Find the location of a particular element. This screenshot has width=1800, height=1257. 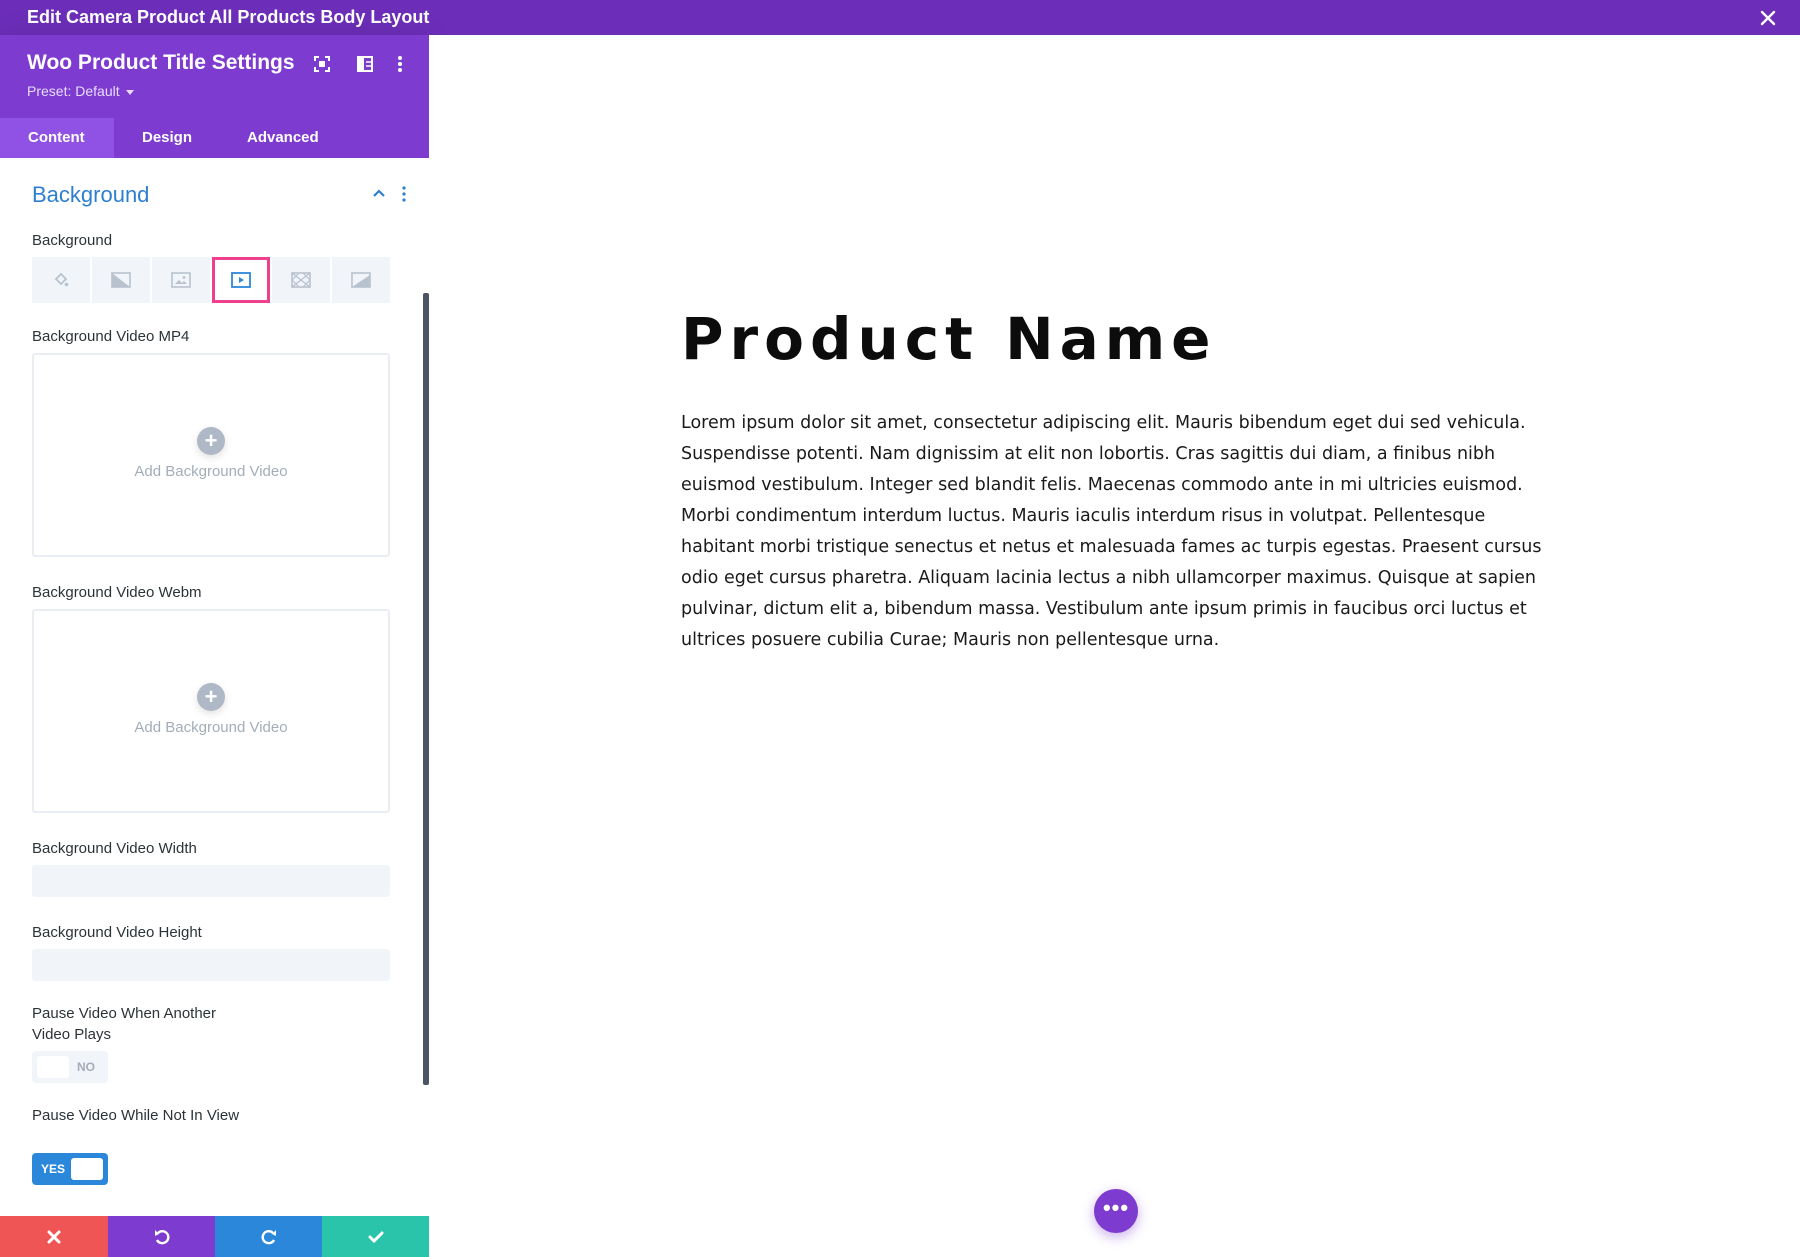

background-video-tab is located at coordinates (241, 280).